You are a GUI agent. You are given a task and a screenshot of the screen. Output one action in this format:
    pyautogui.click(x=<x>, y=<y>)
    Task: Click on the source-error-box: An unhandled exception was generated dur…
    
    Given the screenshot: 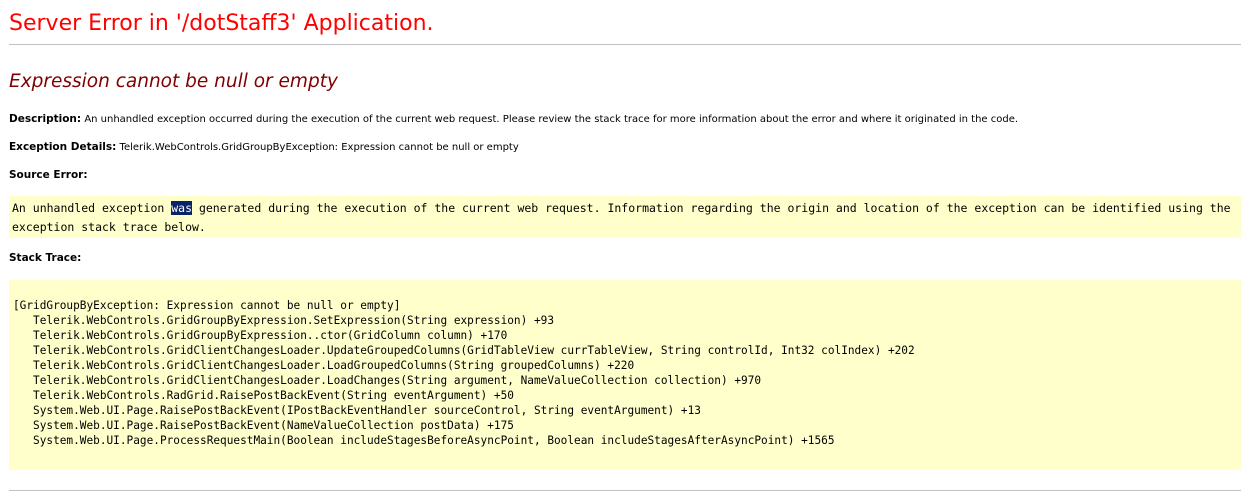 What is the action you would take?
    pyautogui.click(x=625, y=217)
    